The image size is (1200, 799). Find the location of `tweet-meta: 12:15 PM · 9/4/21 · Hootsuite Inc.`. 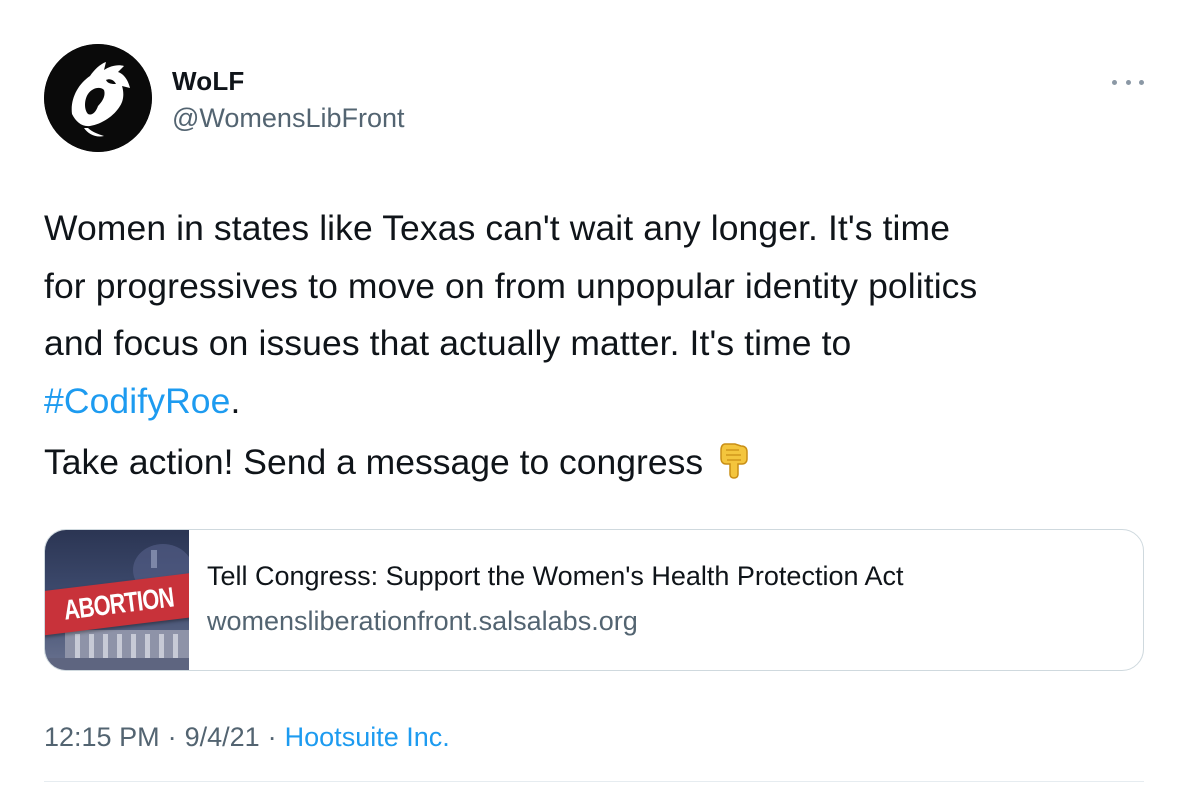

tweet-meta: 12:15 PM · 9/4/21 · Hootsuite Inc. is located at coordinates (247, 737).